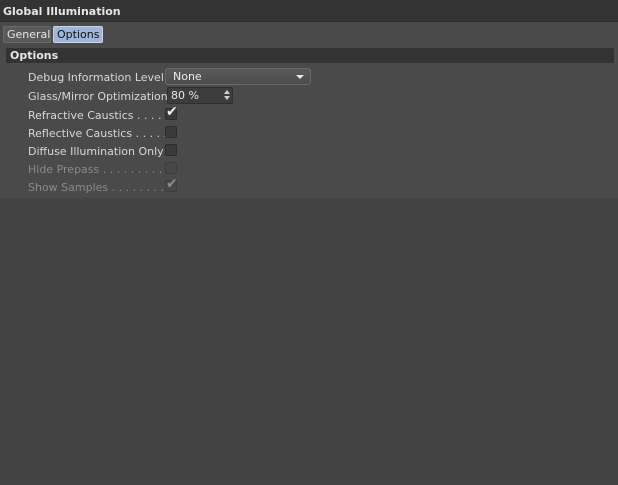  Describe the element at coordinates (309, 151) in the screenshot. I see `diffuse-only-row: Diffuse Illumination Only` at that location.